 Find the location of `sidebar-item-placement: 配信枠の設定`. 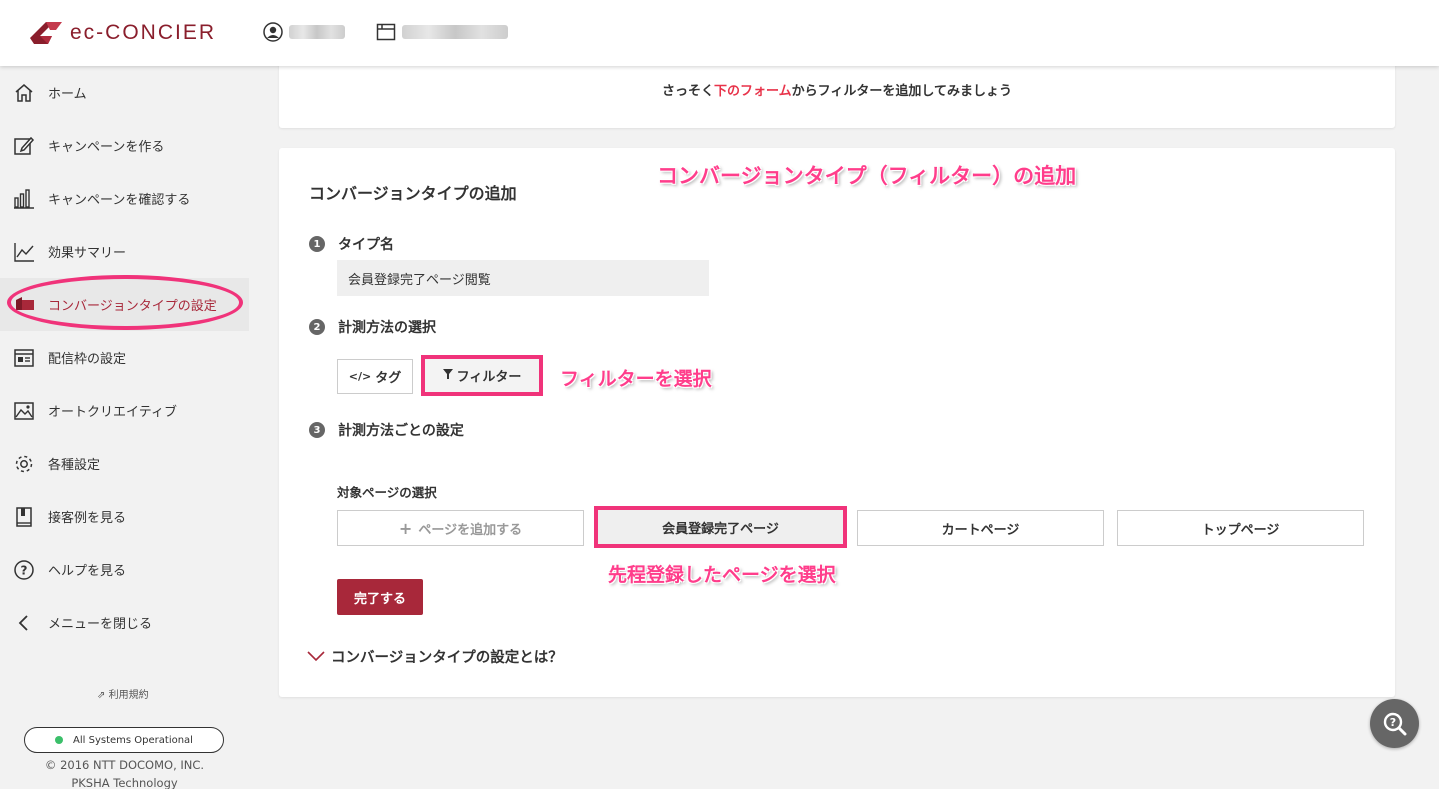

sidebar-item-placement: 配信枠の設定 is located at coordinates (124, 357).